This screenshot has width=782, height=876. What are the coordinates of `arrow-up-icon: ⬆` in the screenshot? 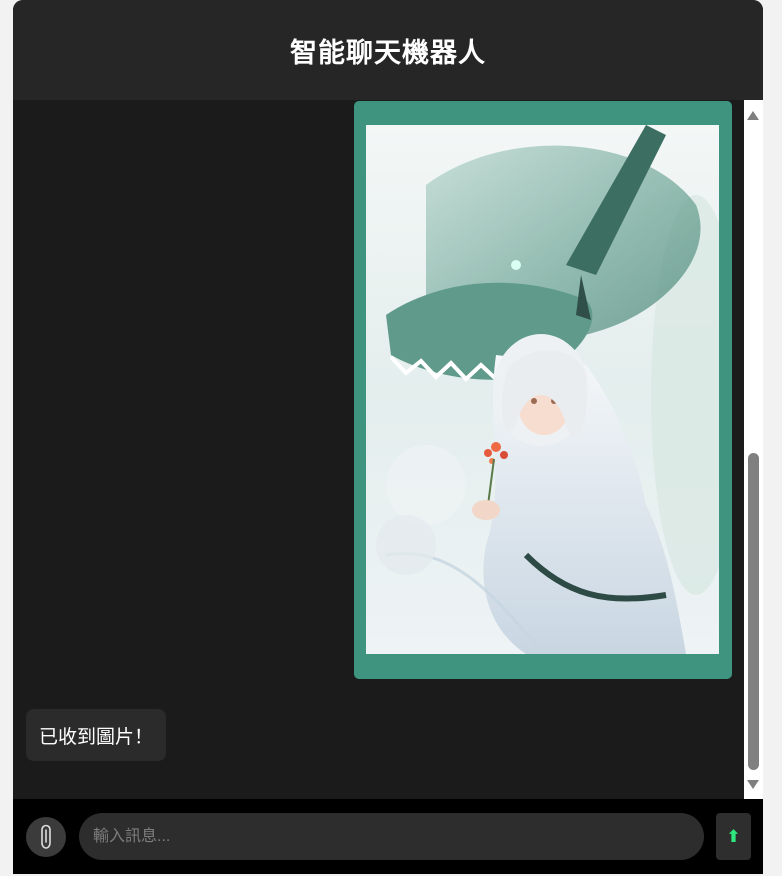 It's located at (733, 836).